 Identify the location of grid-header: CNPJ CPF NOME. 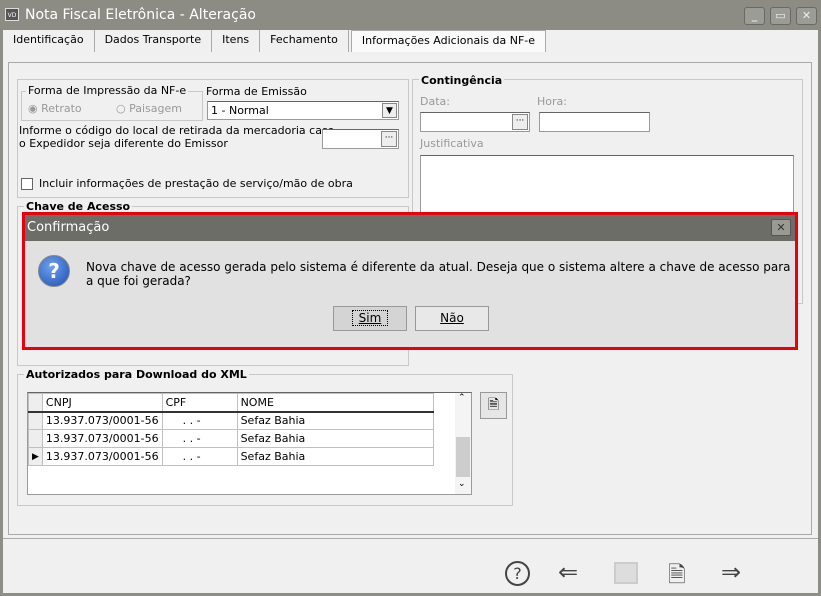
(231, 403).